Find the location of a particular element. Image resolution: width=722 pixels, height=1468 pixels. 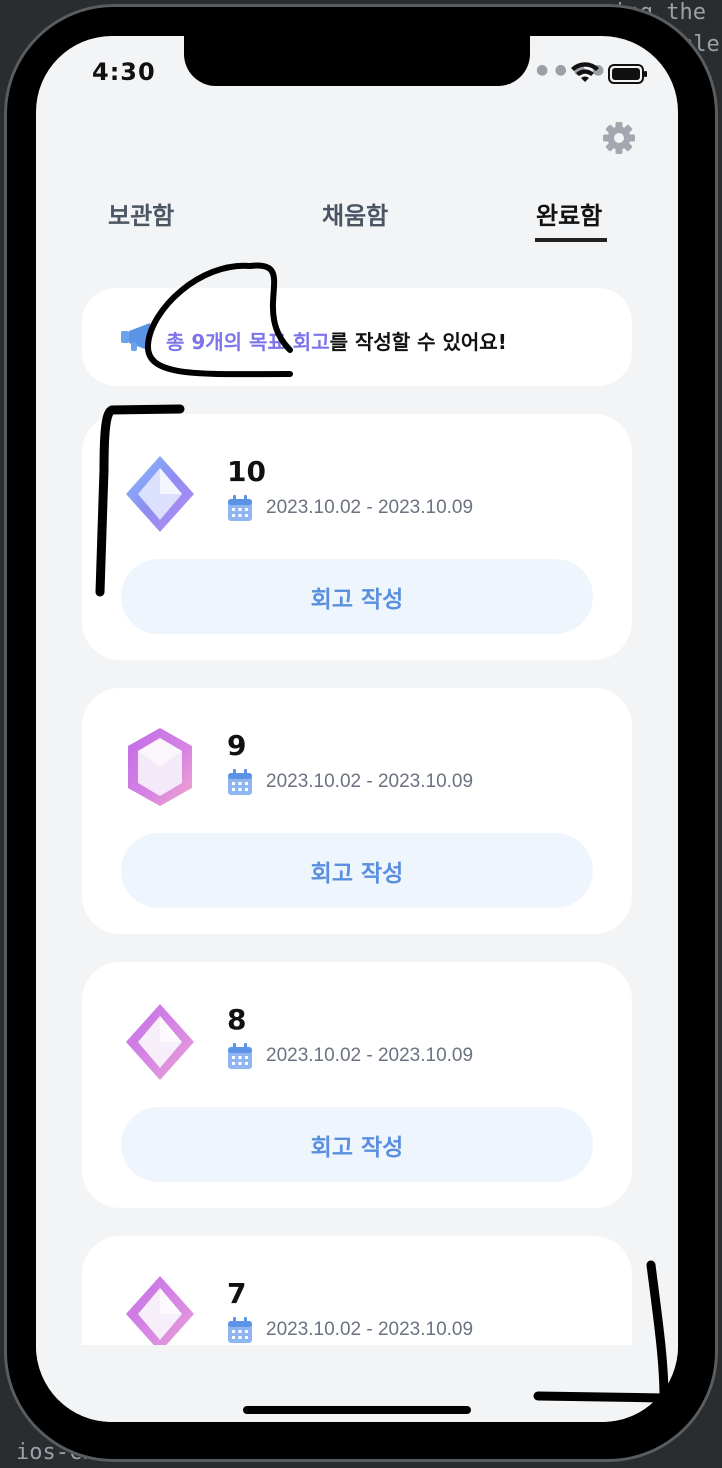

goal-number: 8 is located at coordinates (237, 1019).